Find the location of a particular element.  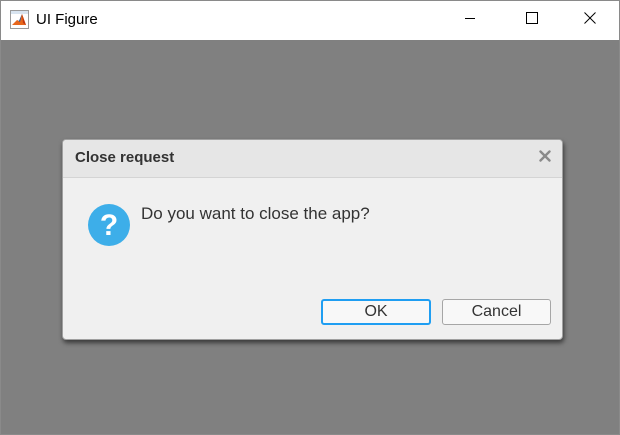

dialog-message: Do you want to close the app? is located at coordinates (255, 213).